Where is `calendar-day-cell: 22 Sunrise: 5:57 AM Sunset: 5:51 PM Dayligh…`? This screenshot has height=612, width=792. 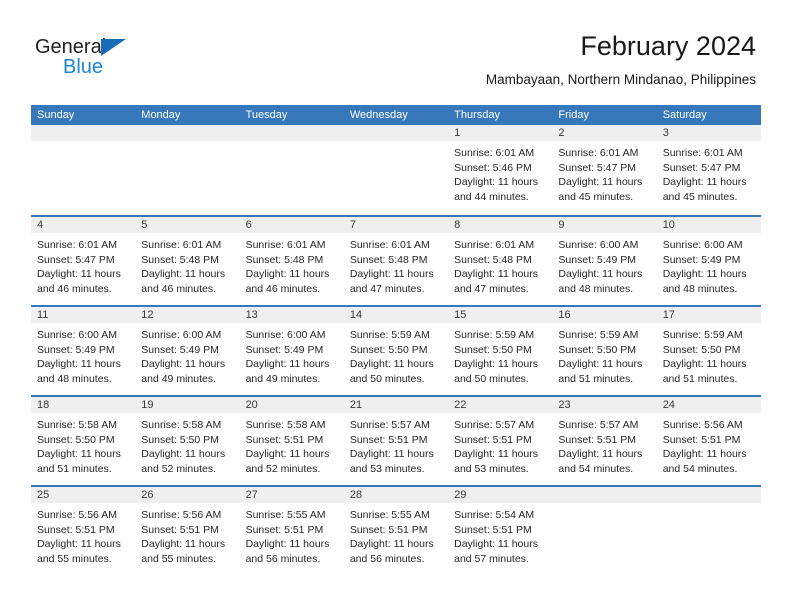 calendar-day-cell: 22 Sunrise: 5:57 AM Sunset: 5:51 PM Dayligh… is located at coordinates (500, 441).